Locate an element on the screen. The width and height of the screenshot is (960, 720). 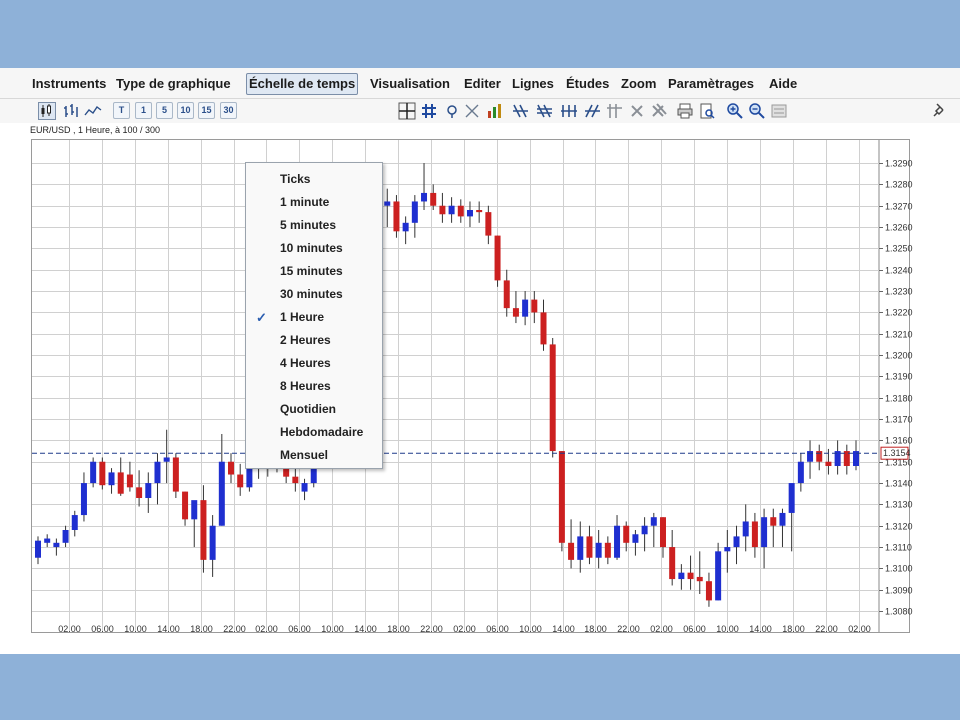
tool-2-icon is located at coordinates (545, 111).